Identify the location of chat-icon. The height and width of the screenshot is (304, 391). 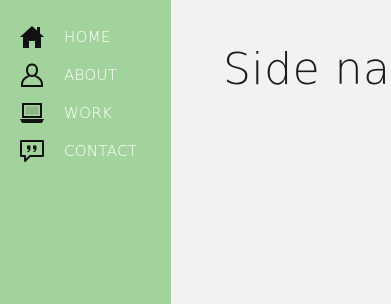
(32, 151).